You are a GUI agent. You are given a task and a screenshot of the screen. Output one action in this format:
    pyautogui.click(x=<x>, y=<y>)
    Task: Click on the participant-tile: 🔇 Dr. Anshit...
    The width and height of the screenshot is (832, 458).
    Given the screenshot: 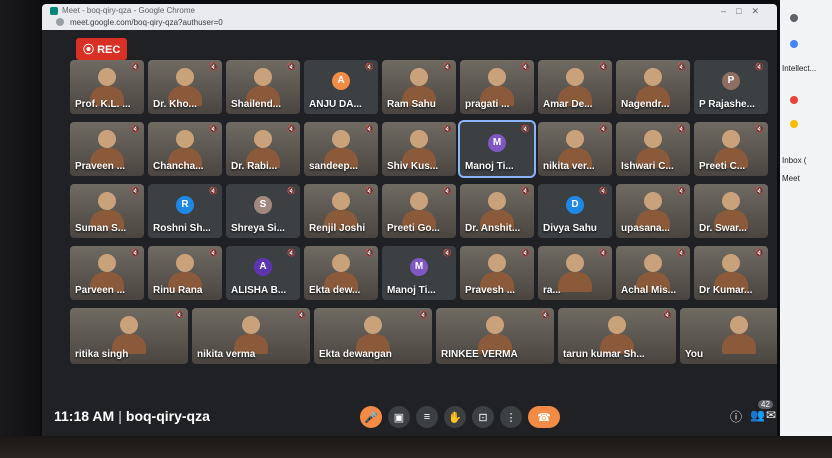 What is the action you would take?
    pyautogui.click(x=497, y=211)
    